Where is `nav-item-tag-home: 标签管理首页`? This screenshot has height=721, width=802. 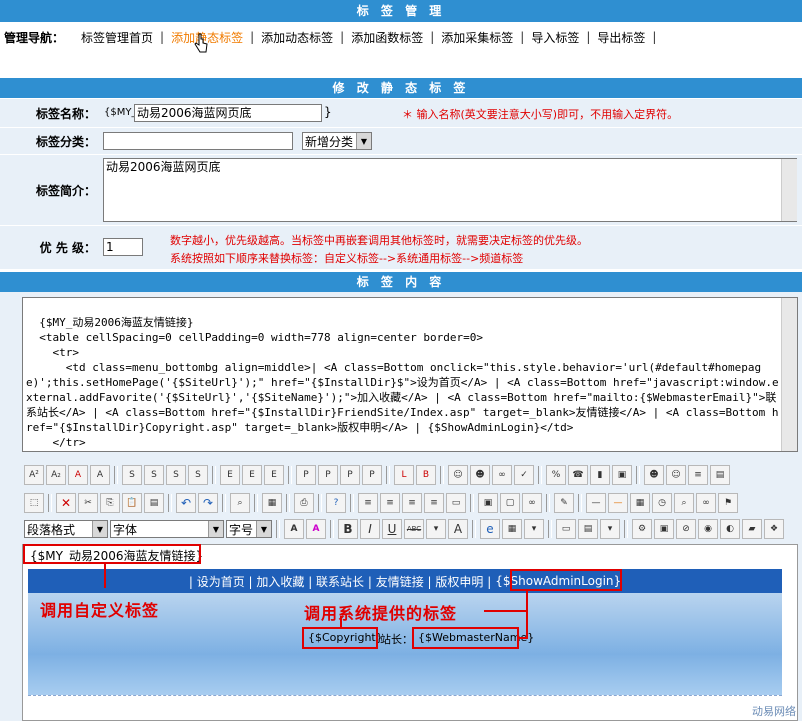 nav-item-tag-home: 标签管理首页 is located at coordinates (117, 37).